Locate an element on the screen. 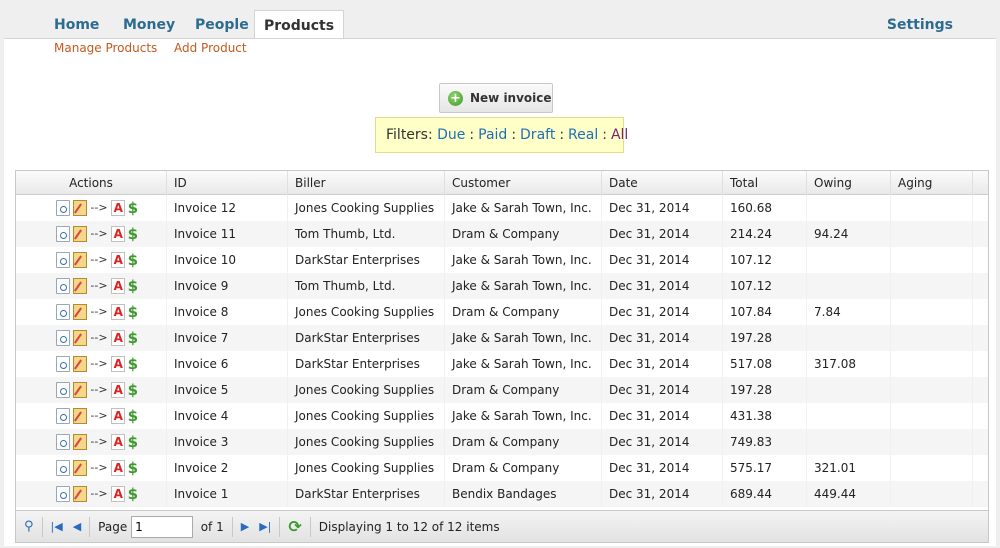  subnav-add-product: Add Product is located at coordinates (210, 48).